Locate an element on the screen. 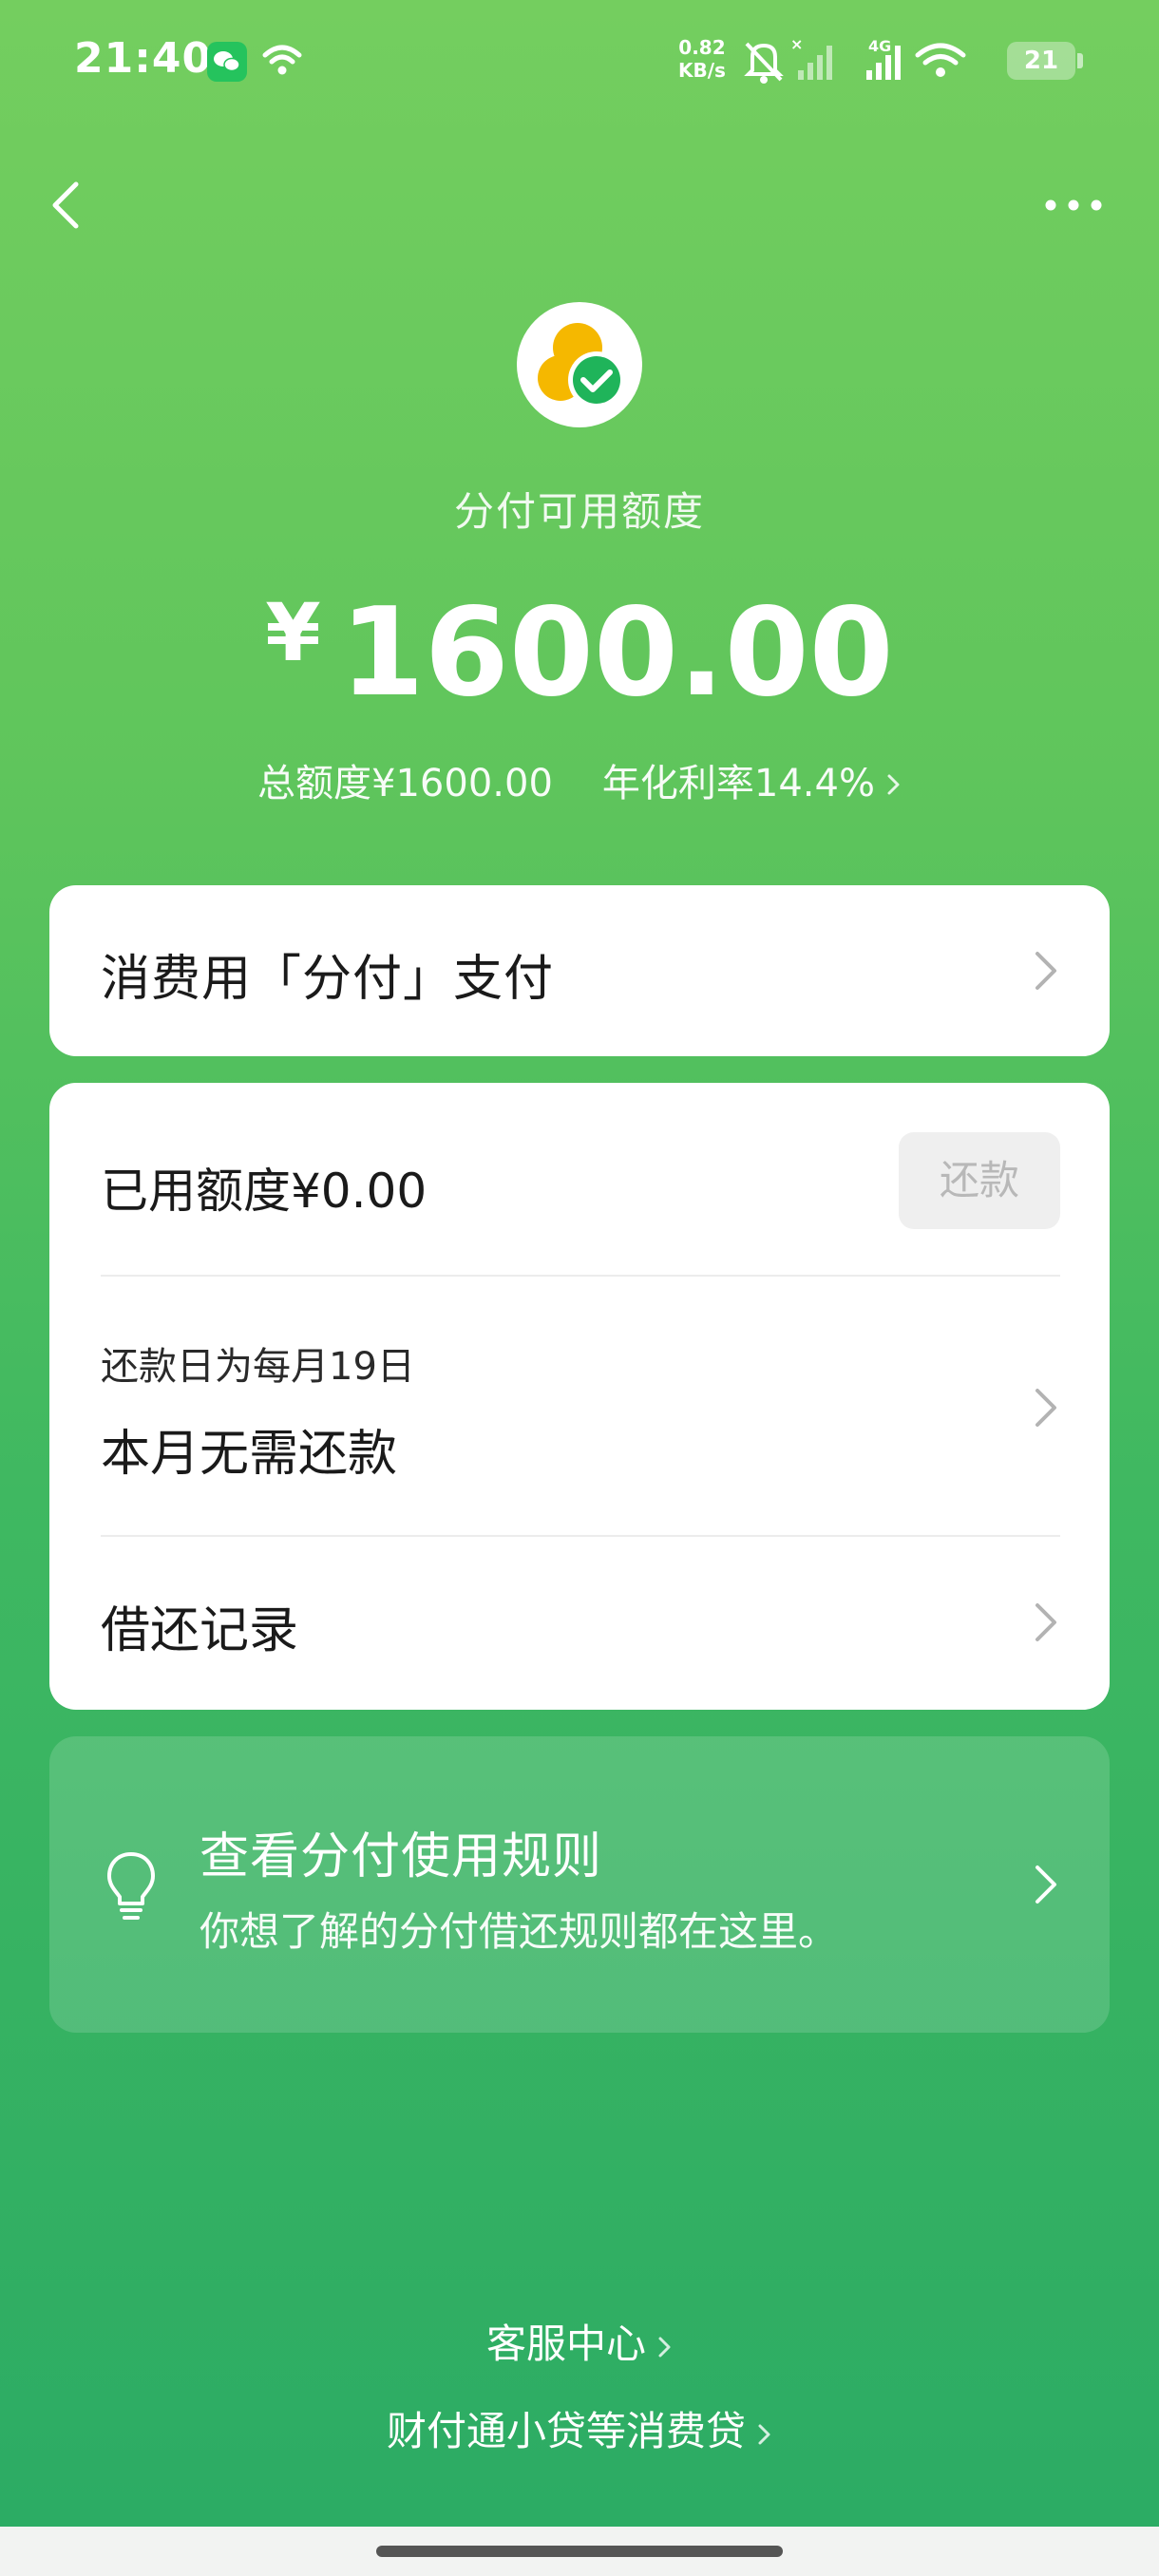  usage-rules-title: 查看分付使用规则 is located at coordinates (401, 1856).